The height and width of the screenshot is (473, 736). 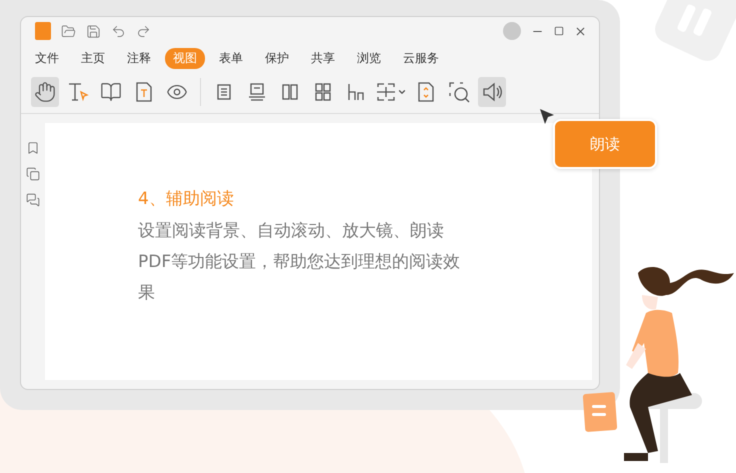 What do you see at coordinates (118, 31) in the screenshot?
I see `undo-icon` at bounding box center [118, 31].